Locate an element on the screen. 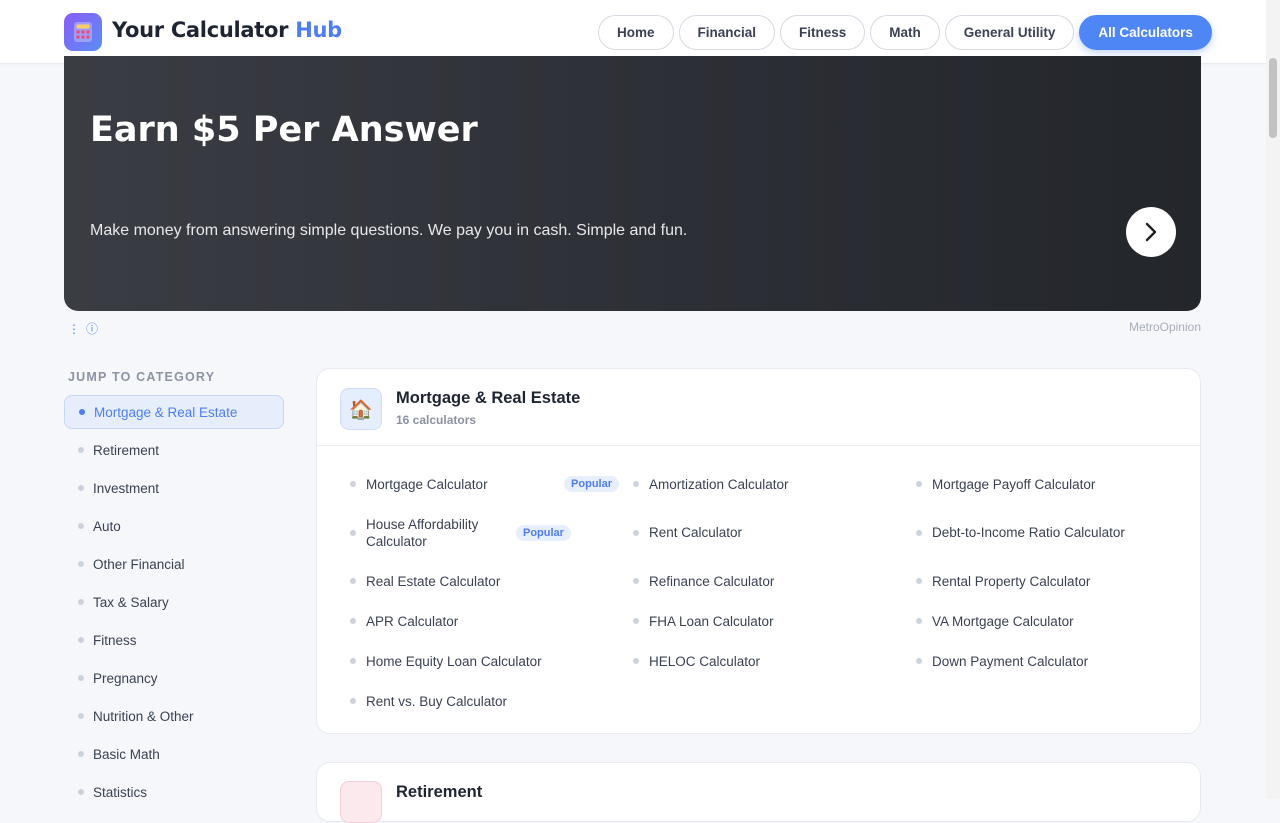 The width and height of the screenshot is (1280, 823). nav-math: Math is located at coordinates (905, 32).